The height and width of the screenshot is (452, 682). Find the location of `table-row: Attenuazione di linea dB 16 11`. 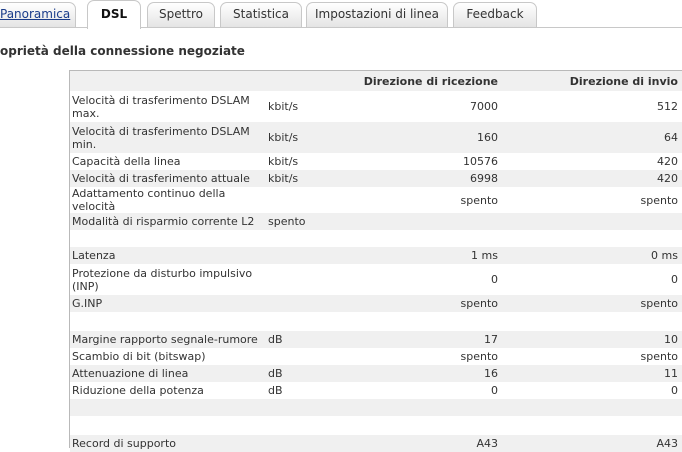

table-row: Attenuazione di linea dB 16 11 is located at coordinates (376, 373).